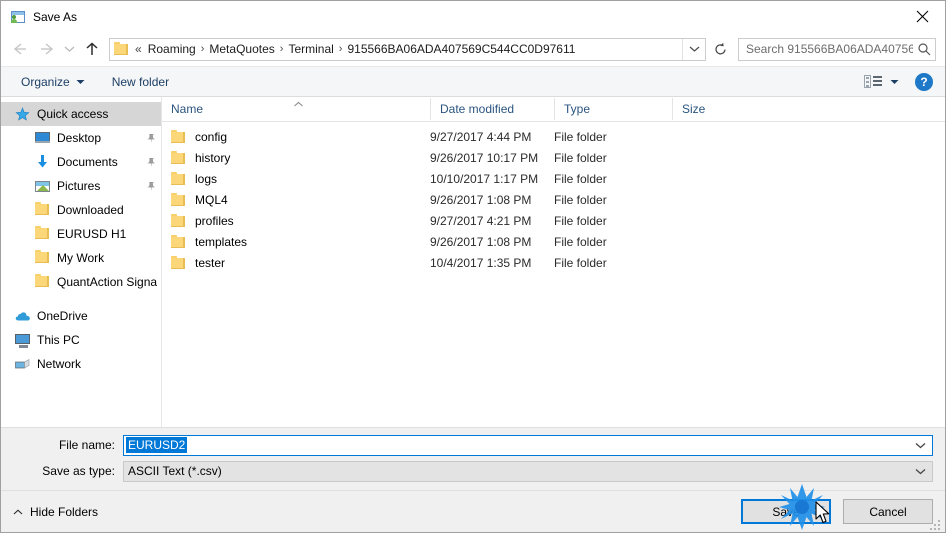 The image size is (946, 533). I want to click on file-name-cell: config, so click(296, 136).